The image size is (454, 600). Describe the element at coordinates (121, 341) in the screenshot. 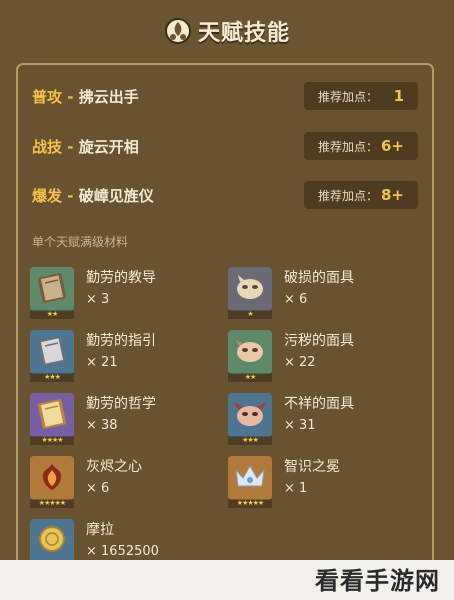

I see `material-name: 勤劳的指引` at that location.